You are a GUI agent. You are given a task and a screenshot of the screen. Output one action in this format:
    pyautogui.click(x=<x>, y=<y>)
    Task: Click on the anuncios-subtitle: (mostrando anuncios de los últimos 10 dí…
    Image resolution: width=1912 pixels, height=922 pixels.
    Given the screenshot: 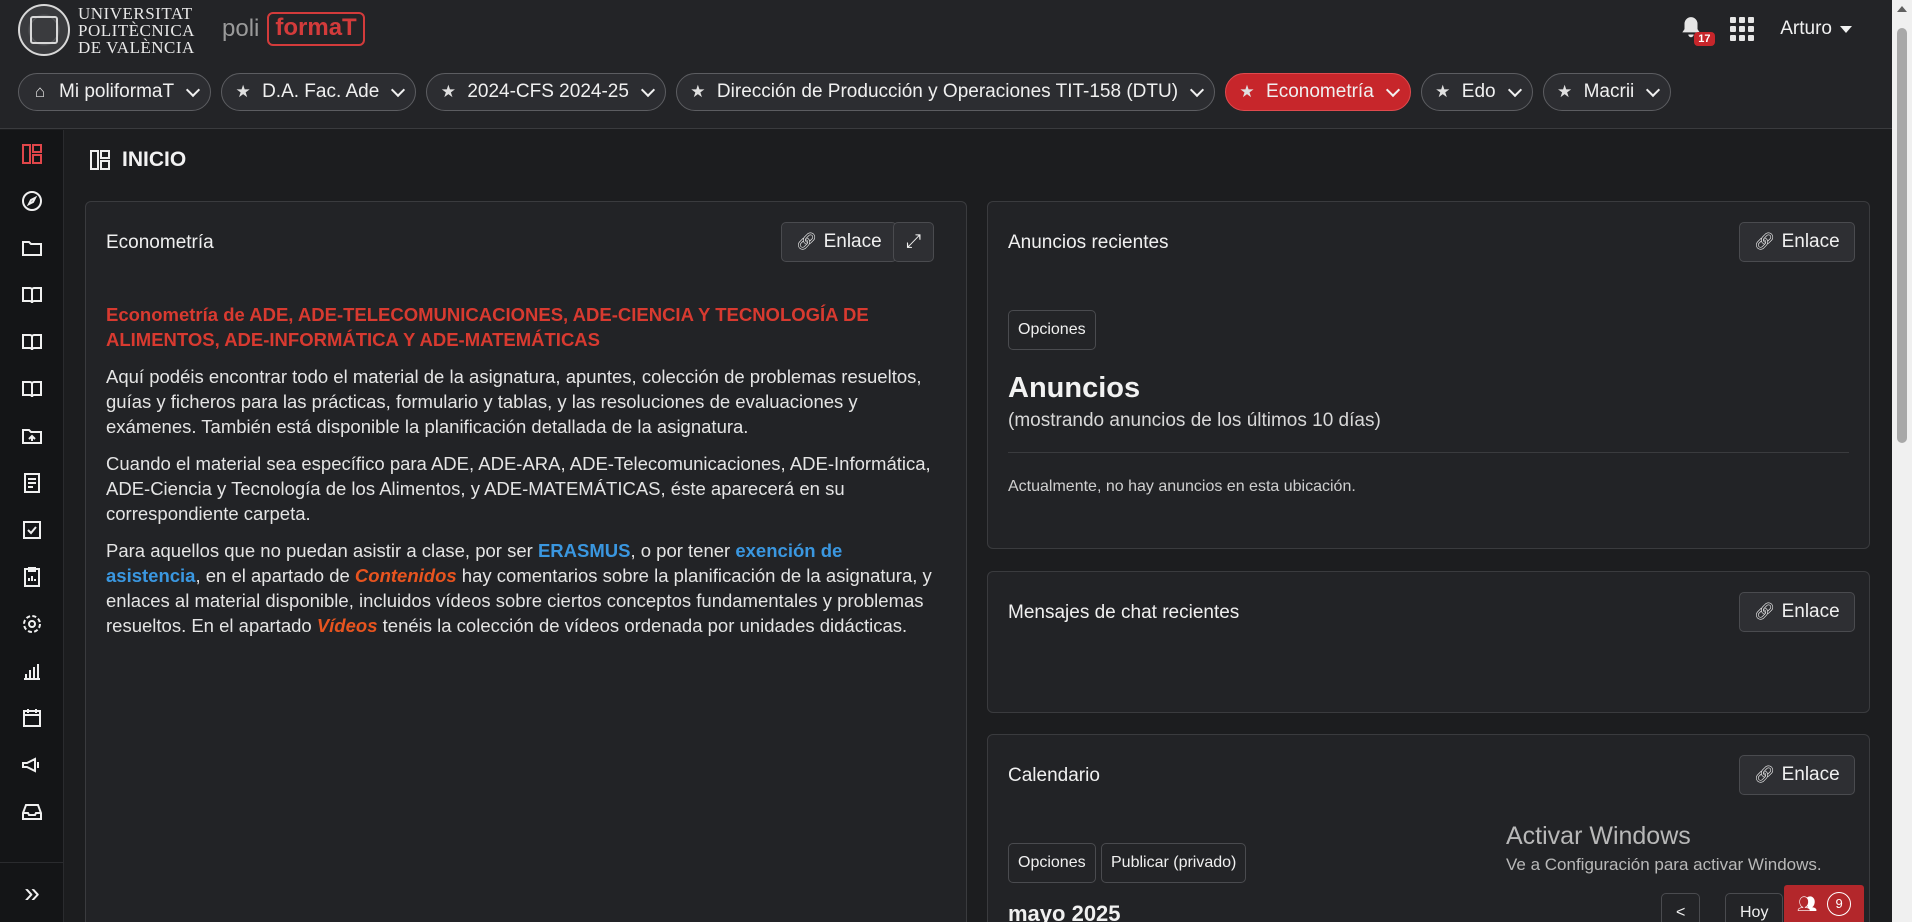 What is the action you would take?
    pyautogui.click(x=1194, y=420)
    